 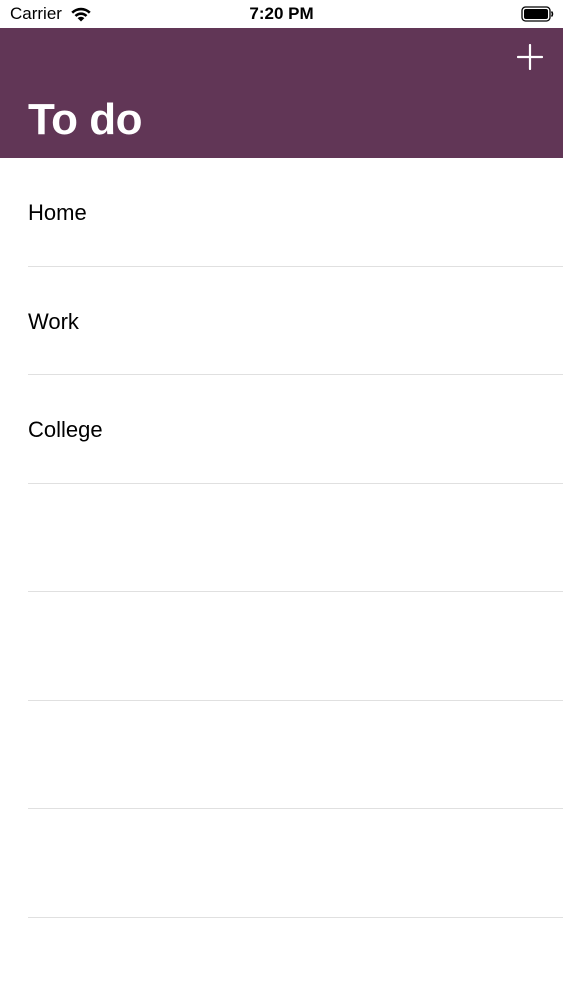 I want to click on list-item-label: Home, so click(x=57, y=212).